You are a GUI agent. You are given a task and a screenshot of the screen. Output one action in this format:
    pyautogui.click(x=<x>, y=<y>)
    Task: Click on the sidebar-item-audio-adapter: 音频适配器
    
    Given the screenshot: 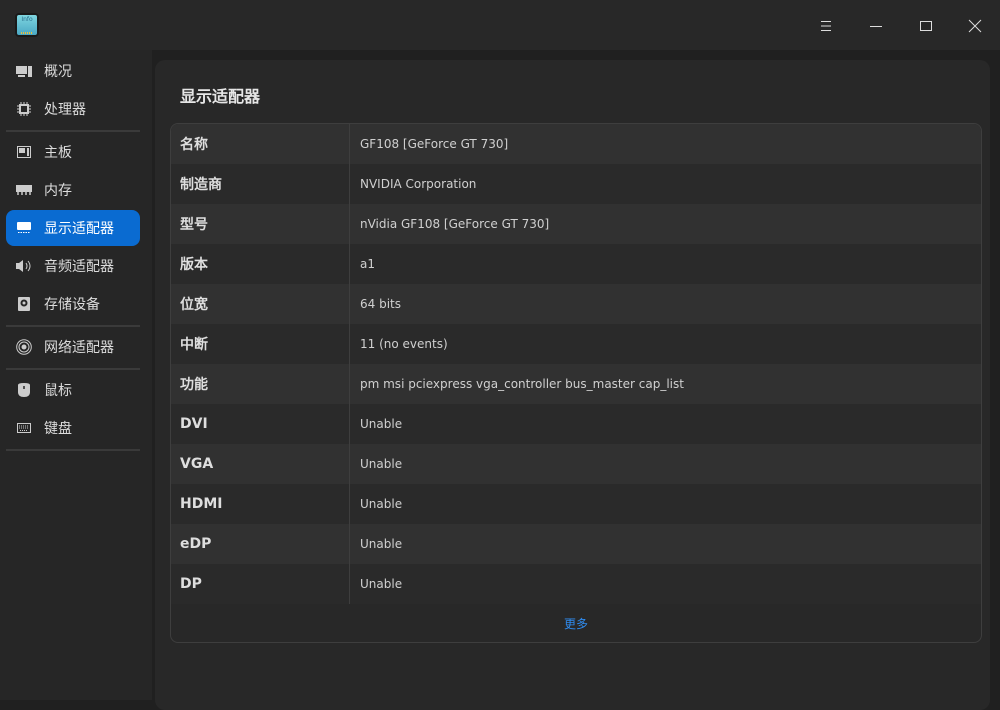 What is the action you would take?
    pyautogui.click(x=73, y=266)
    